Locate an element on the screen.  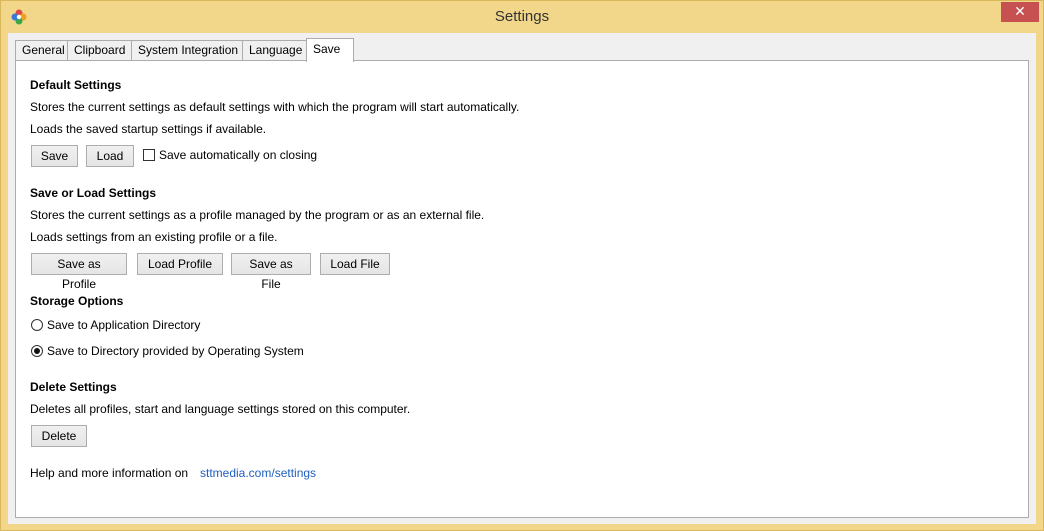
help-link: sttmedia.com/settings is located at coordinates (258, 473).